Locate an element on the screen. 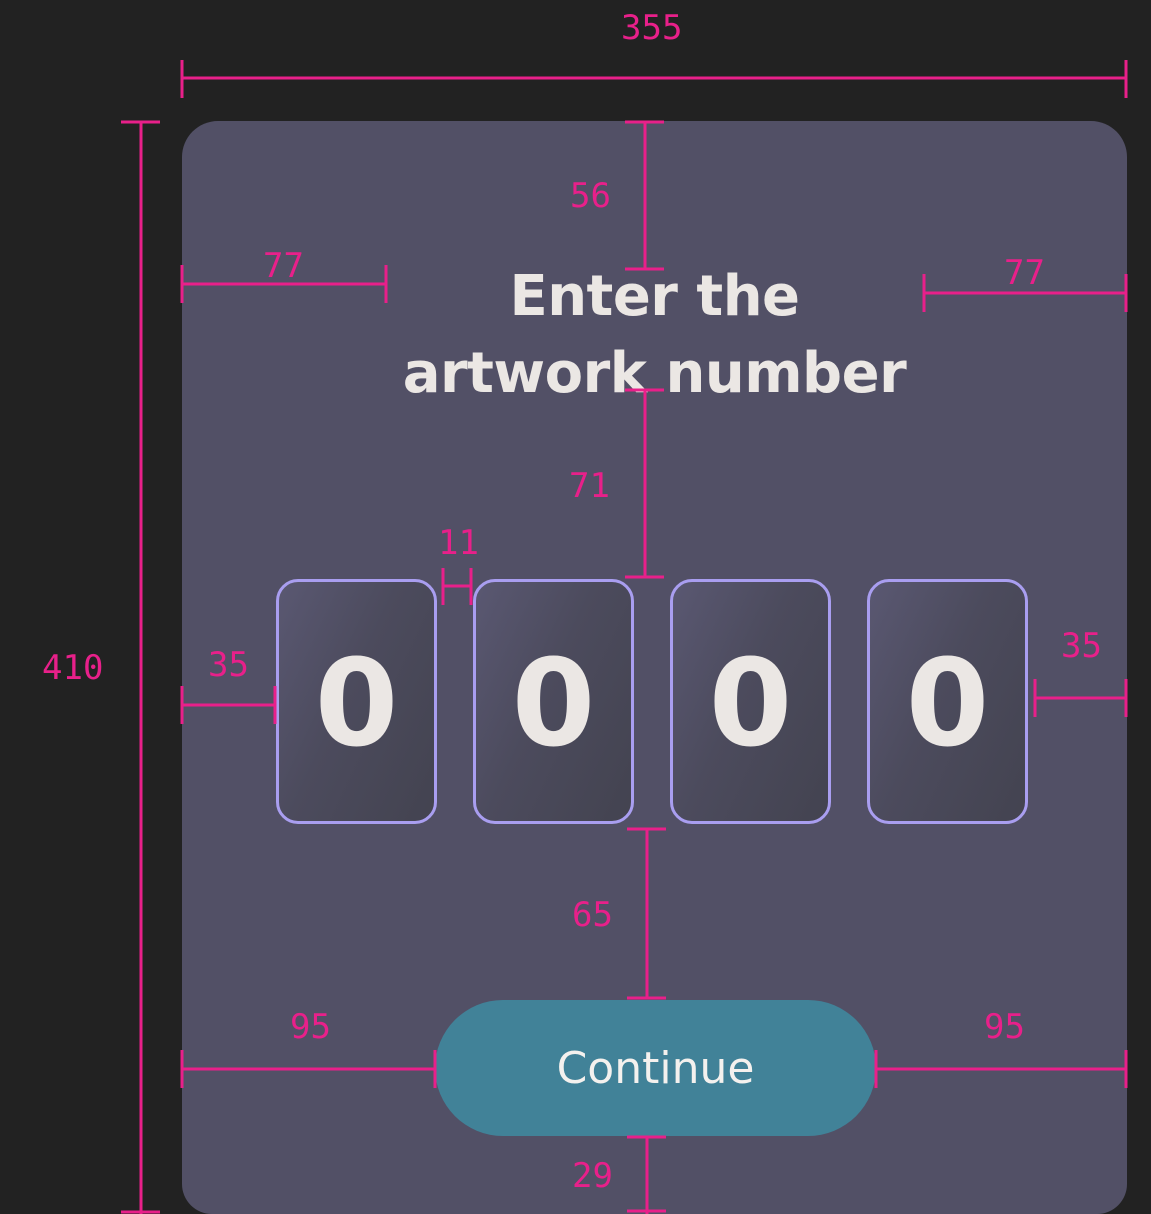 The image size is (1151, 1214). digit-input-group: 0 0 0 0 is located at coordinates (655, 703).